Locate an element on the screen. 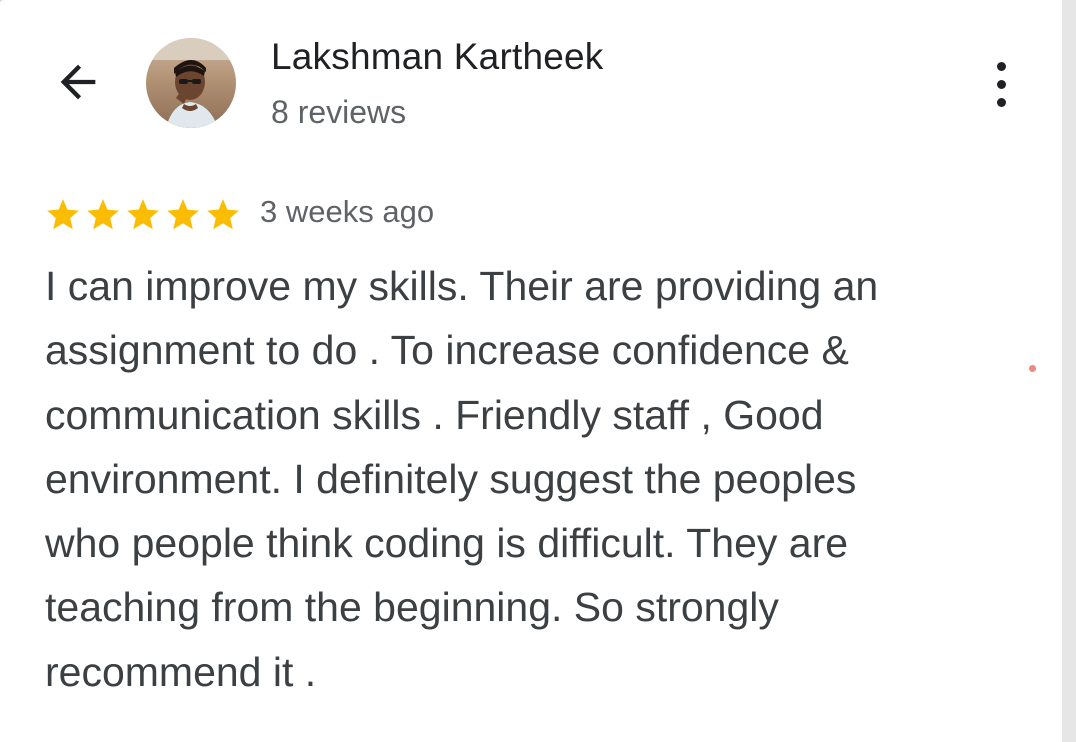 The width and height of the screenshot is (1076, 742). review-text-line: recommend it . is located at coordinates (181, 671).